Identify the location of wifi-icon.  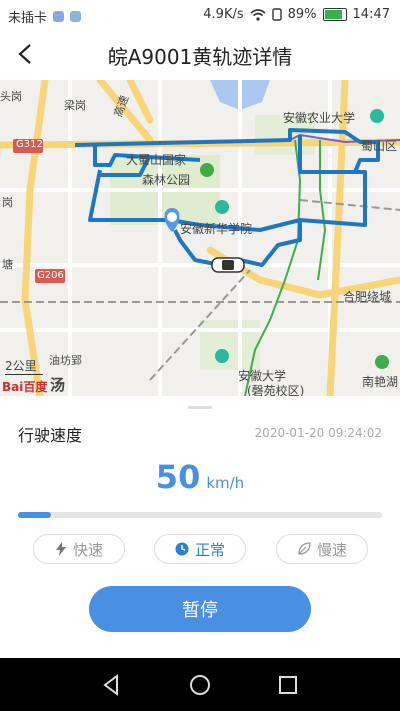
(258, 14).